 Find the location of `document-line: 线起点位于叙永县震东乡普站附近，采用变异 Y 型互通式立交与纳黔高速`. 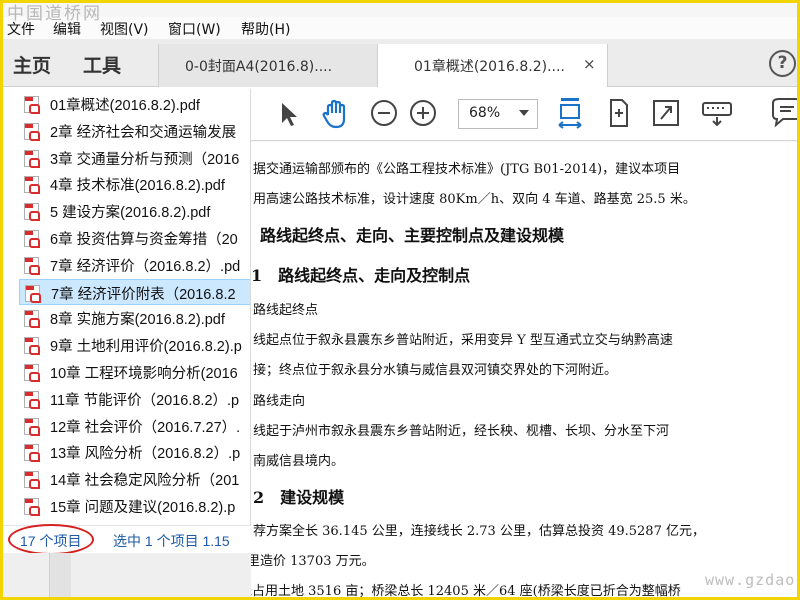

document-line: 线起点位于叙永县震东乡普站附近，采用变异 Y 型互通式立交与纳黔高速 is located at coordinates (463, 340).